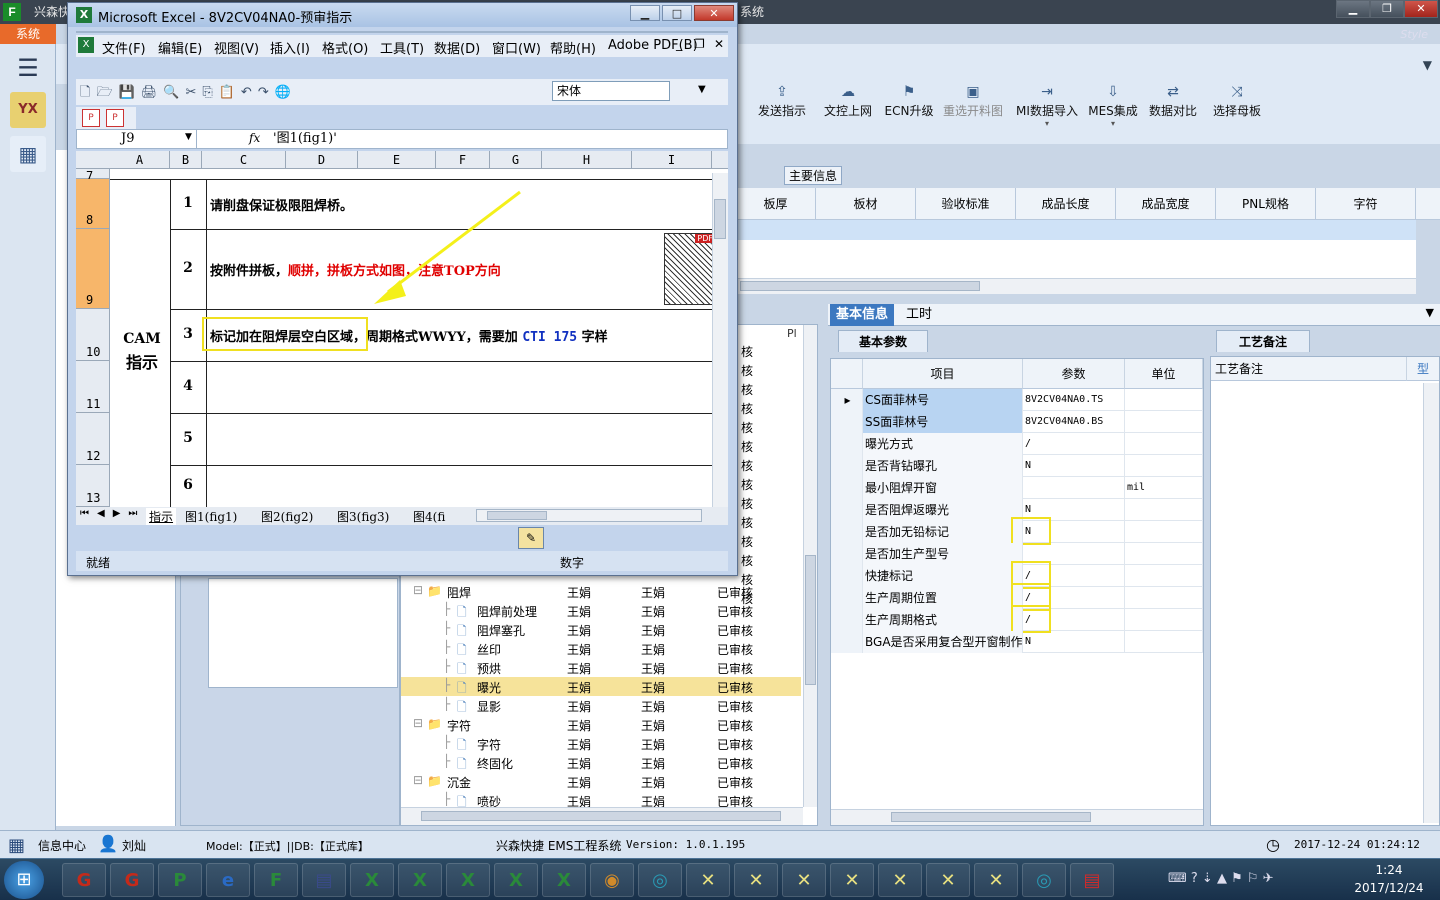 Image resolution: width=1440 pixels, height=900 pixels. What do you see at coordinates (254, 138) in the screenshot?
I see `fx-icon: fx` at bounding box center [254, 138].